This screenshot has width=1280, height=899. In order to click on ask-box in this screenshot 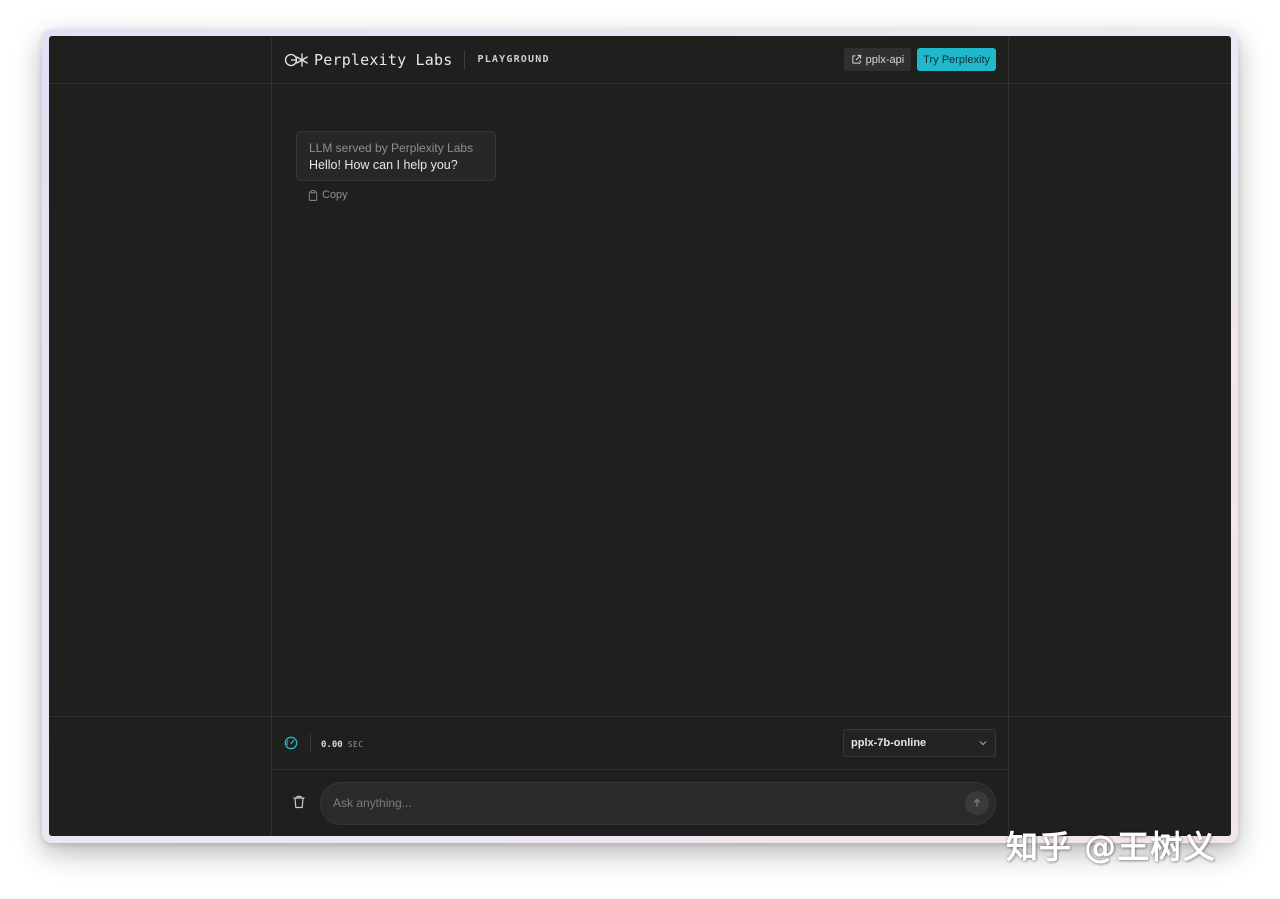, I will do `click(658, 803)`.